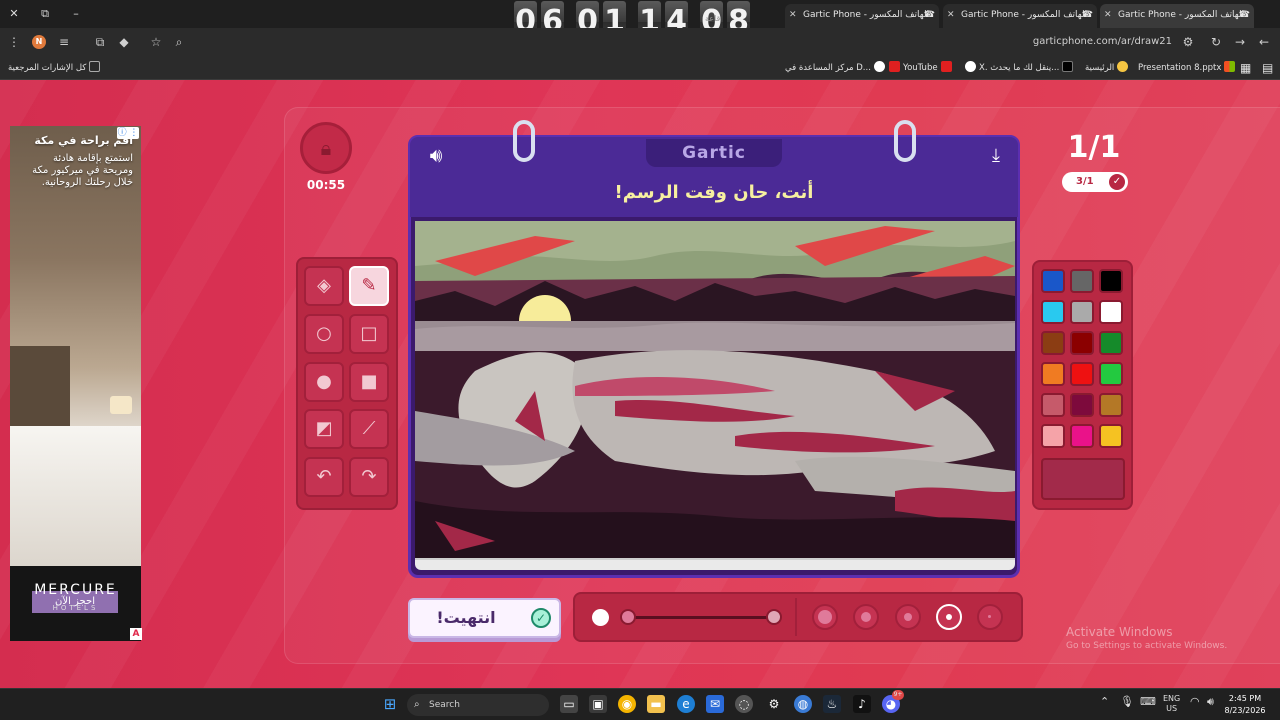  What do you see at coordinates (14, 14) in the screenshot?
I see `close-window-icon: ✕` at bounding box center [14, 14].